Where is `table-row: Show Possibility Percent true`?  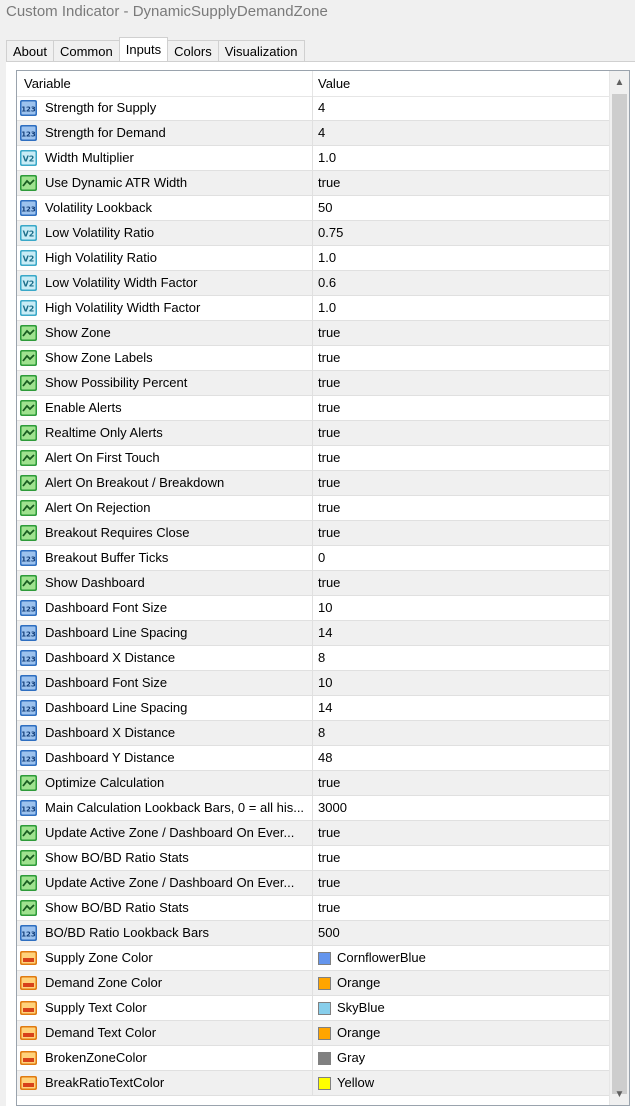
table-row: Show Possibility Percent true is located at coordinates (313, 383).